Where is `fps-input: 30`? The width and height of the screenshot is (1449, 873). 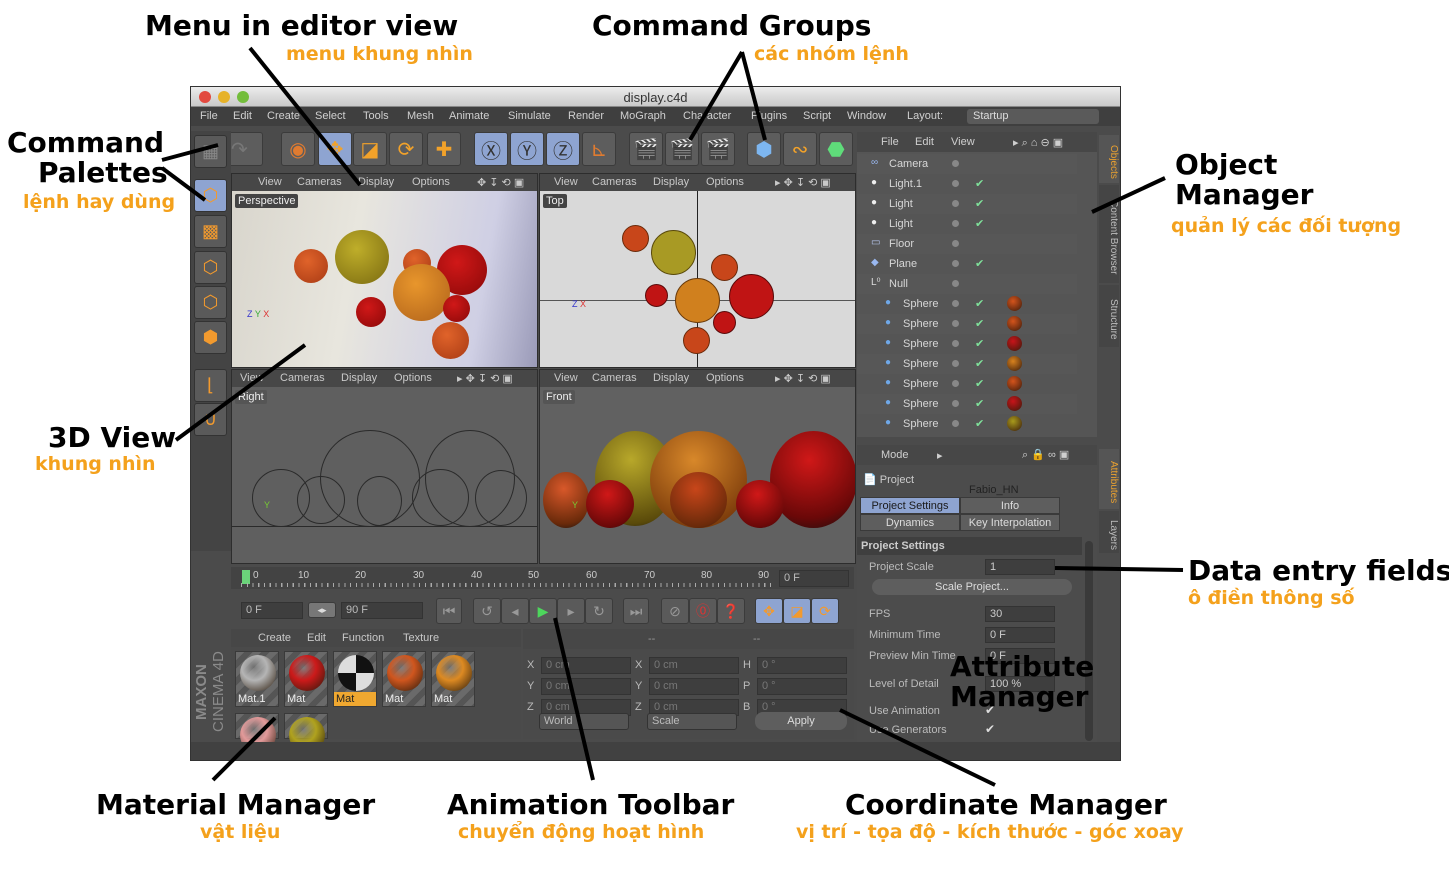 fps-input: 30 is located at coordinates (1020, 614).